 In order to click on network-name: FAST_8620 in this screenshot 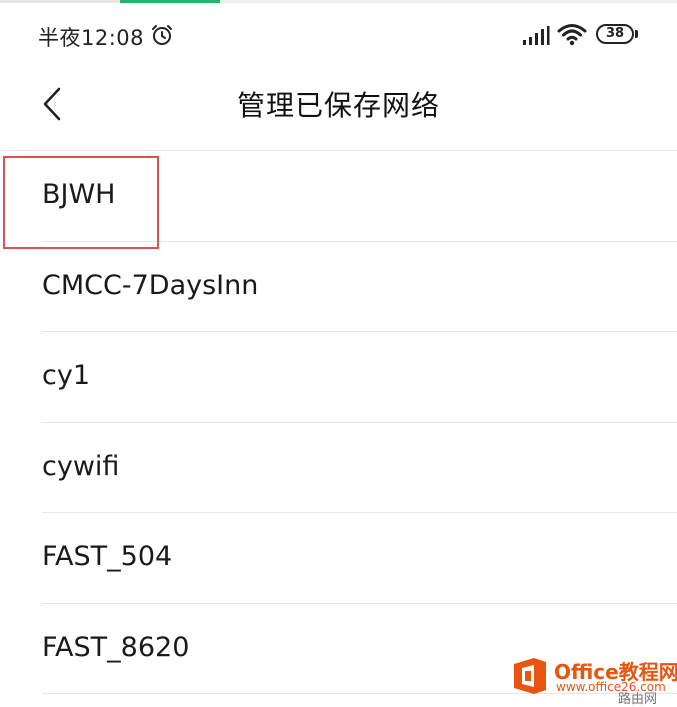, I will do `click(116, 647)`.